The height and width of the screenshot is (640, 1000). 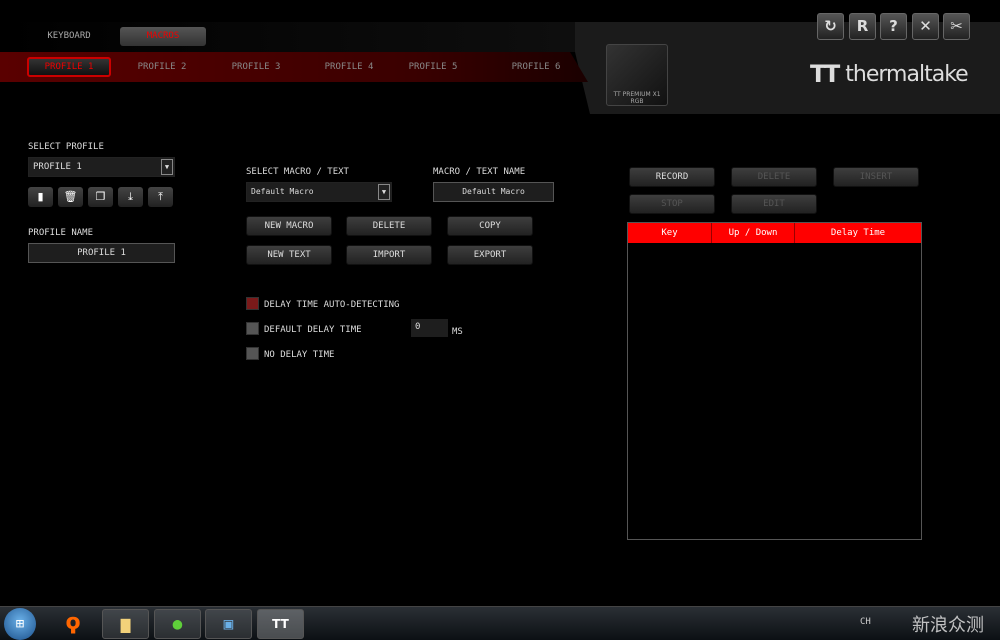 What do you see at coordinates (774, 381) in the screenshot?
I see `macro-steps-table: Key Up / Down Delay Time` at bounding box center [774, 381].